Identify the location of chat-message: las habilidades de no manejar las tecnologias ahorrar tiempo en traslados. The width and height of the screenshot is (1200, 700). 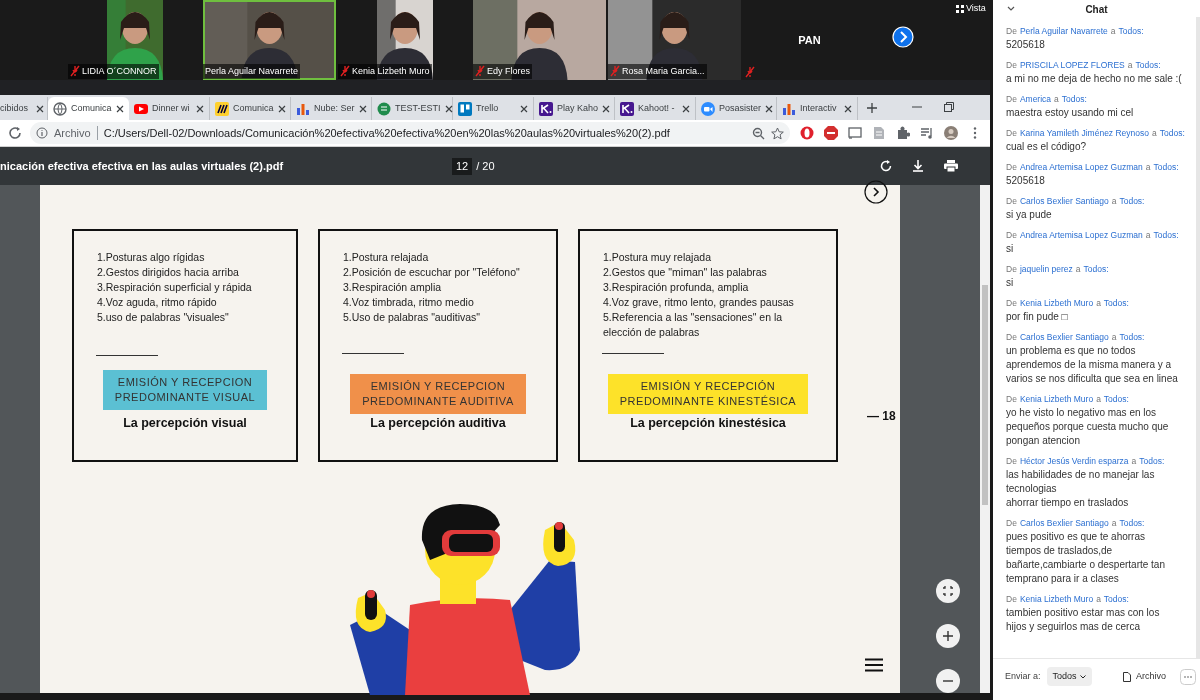
(1081, 489).